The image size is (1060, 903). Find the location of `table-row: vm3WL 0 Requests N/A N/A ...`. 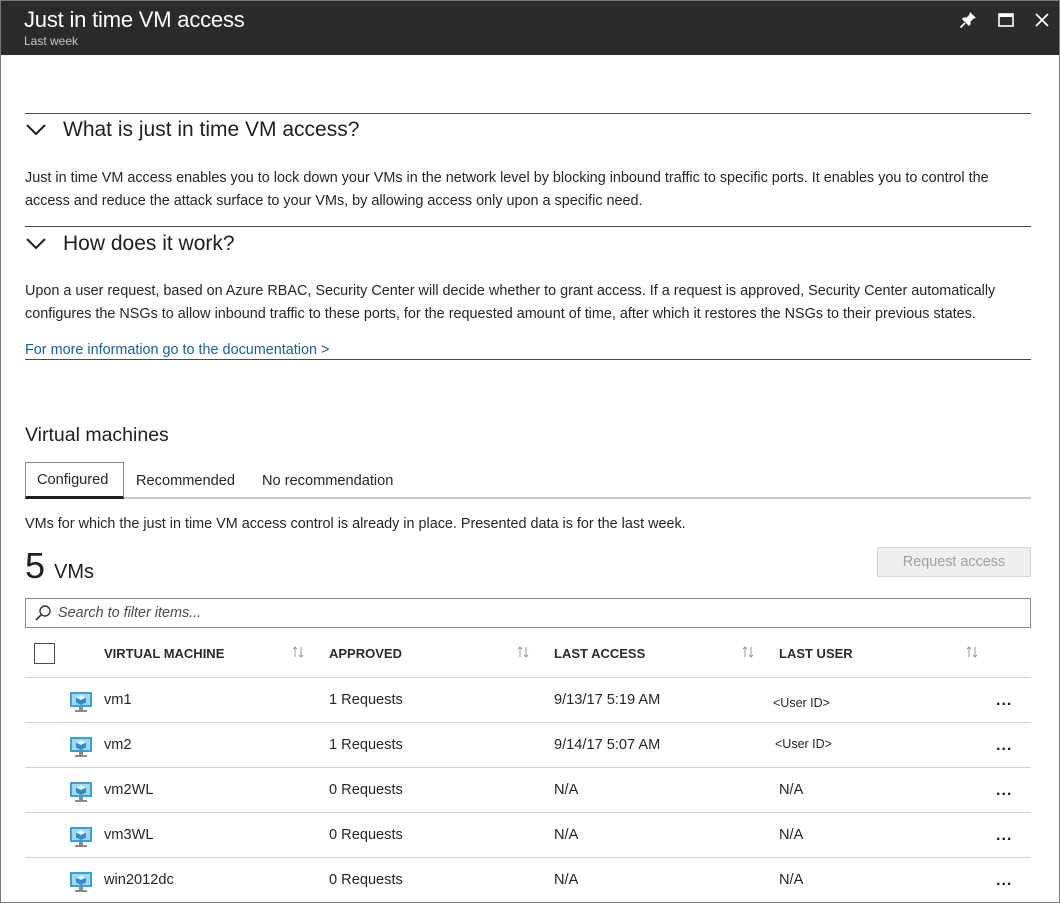

table-row: vm3WL 0 Requests N/A N/A ... is located at coordinates (528, 835).